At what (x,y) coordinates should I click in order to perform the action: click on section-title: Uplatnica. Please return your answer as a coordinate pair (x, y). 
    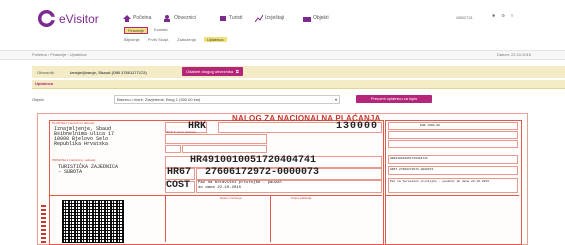
    Looking at the image, I should click on (44, 83).